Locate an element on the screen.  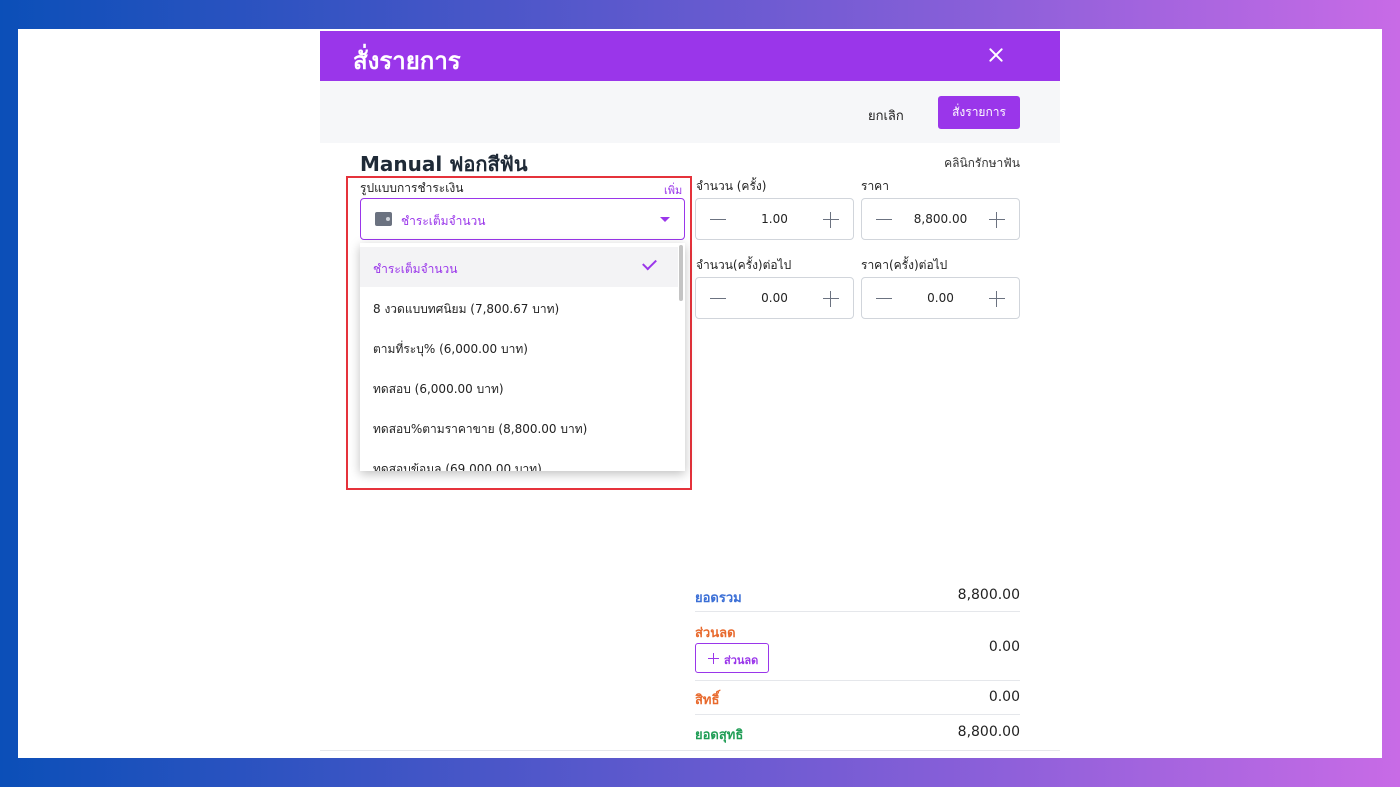
price-label: ราคา is located at coordinates (875, 186).